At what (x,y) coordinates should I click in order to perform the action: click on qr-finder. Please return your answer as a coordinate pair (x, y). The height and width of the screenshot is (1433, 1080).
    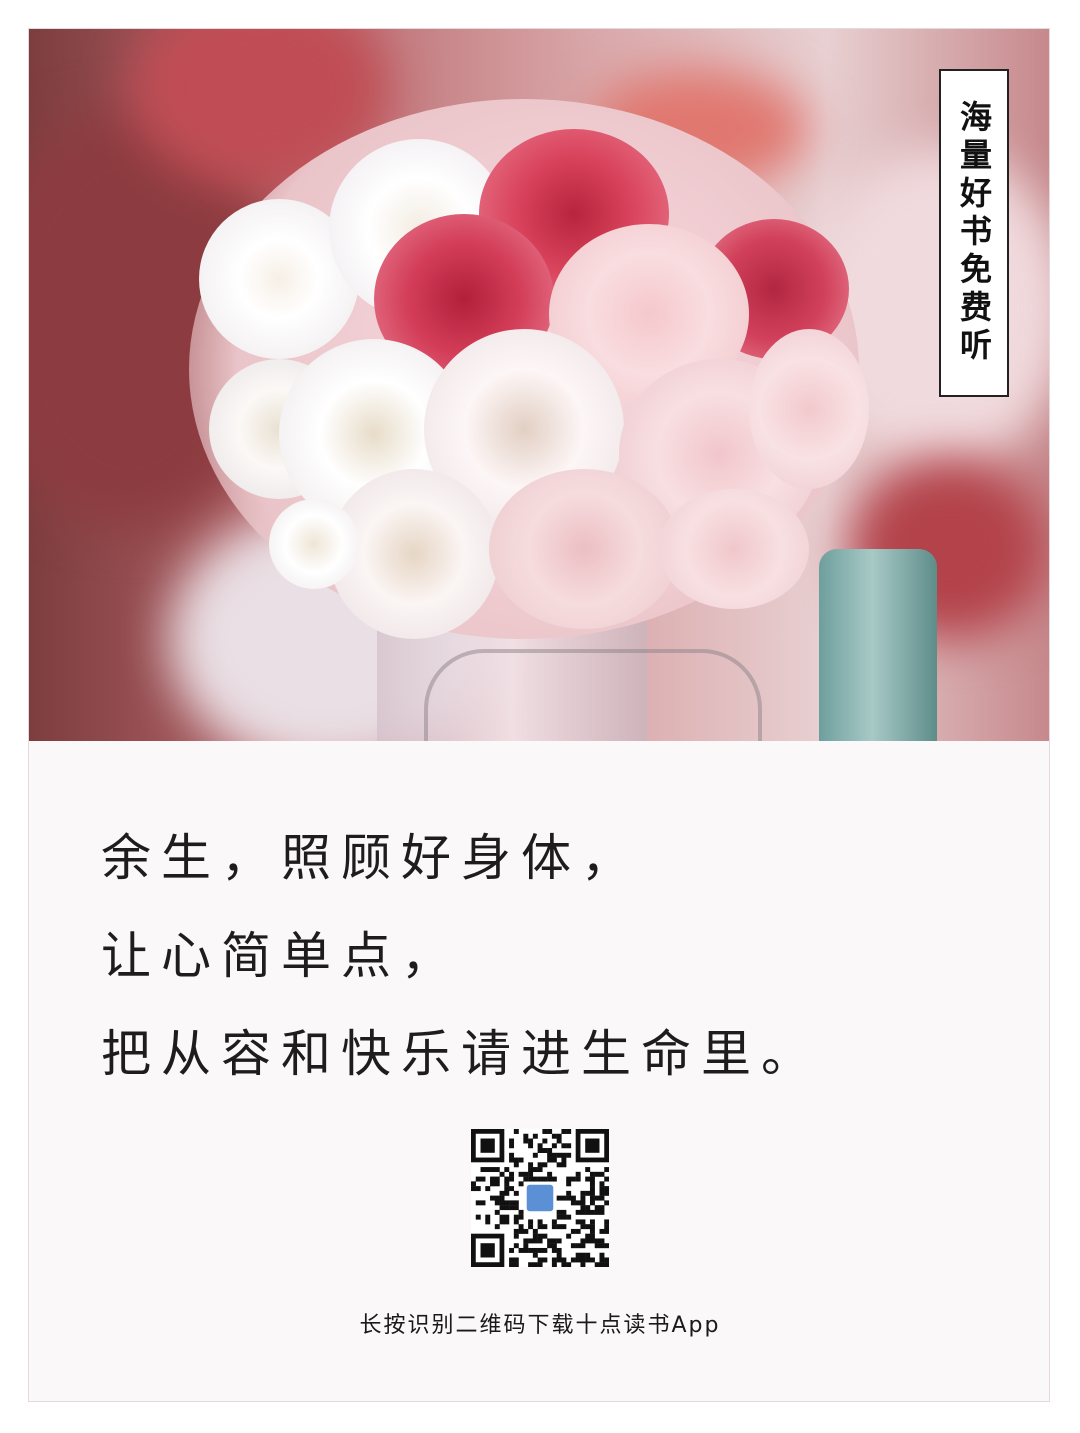
    Looking at the image, I should click on (487, 1145).